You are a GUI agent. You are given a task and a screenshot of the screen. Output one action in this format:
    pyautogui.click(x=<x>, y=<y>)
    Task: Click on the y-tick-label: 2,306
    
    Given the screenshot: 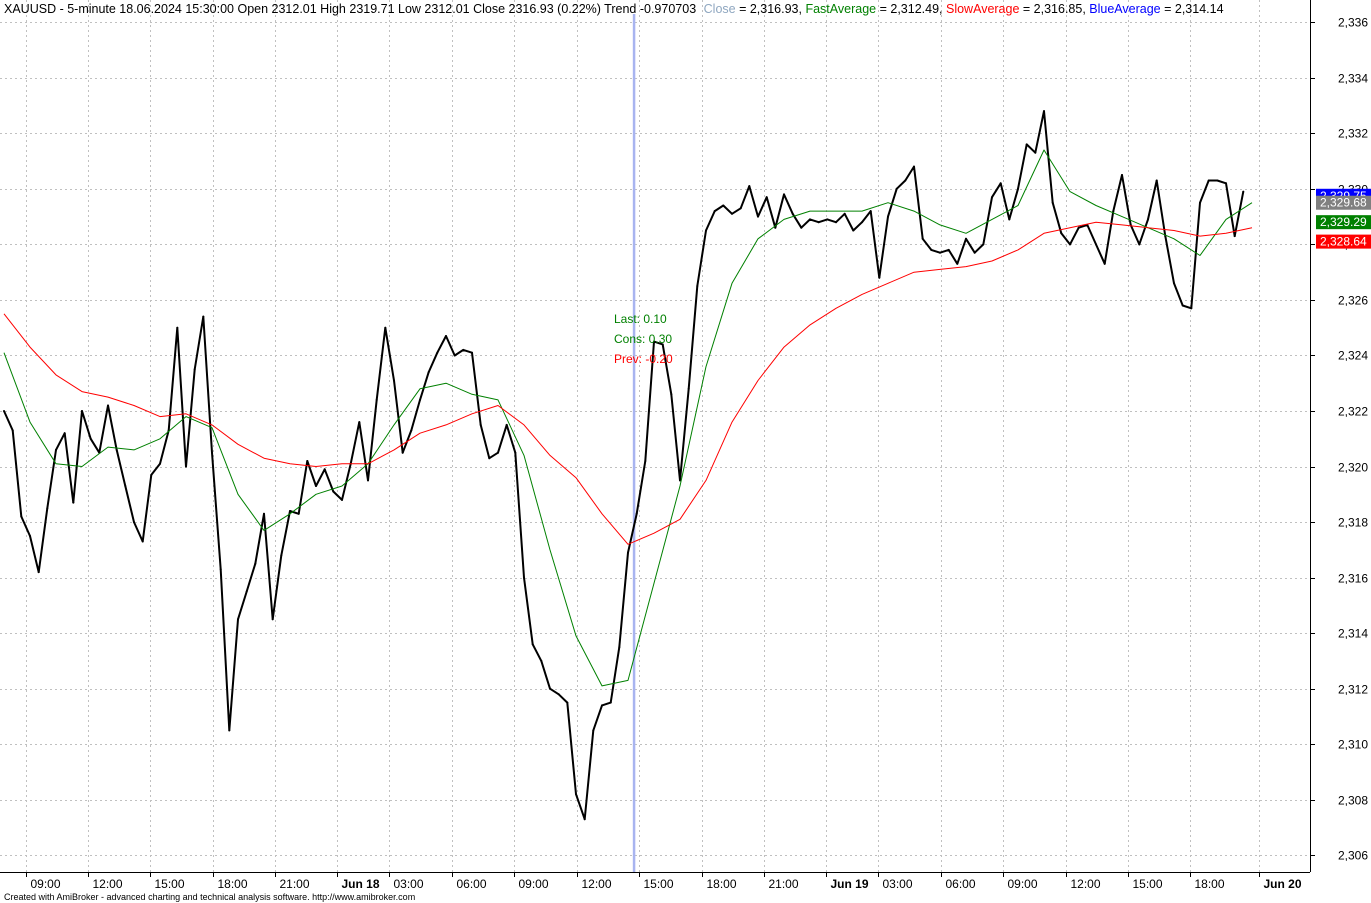 What is the action you would take?
    pyautogui.click(x=1353, y=856)
    